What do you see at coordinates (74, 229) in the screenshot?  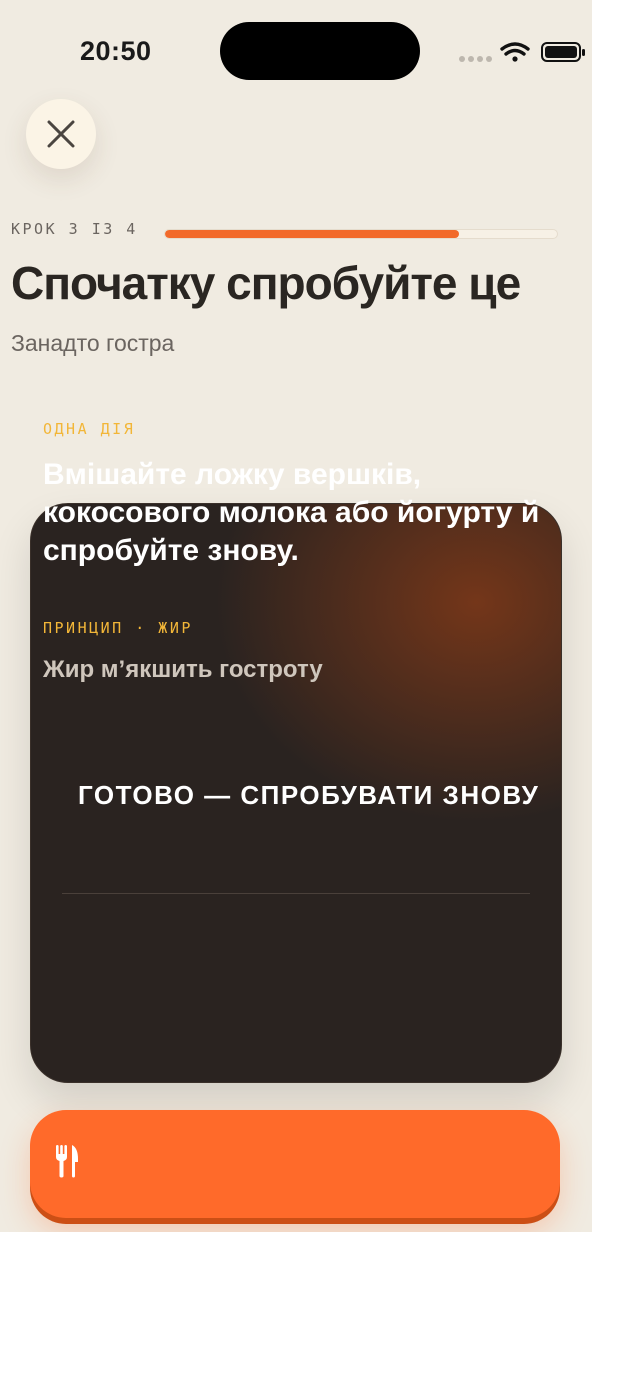 I see `step-label: КРОК 3 ІЗ 4` at bounding box center [74, 229].